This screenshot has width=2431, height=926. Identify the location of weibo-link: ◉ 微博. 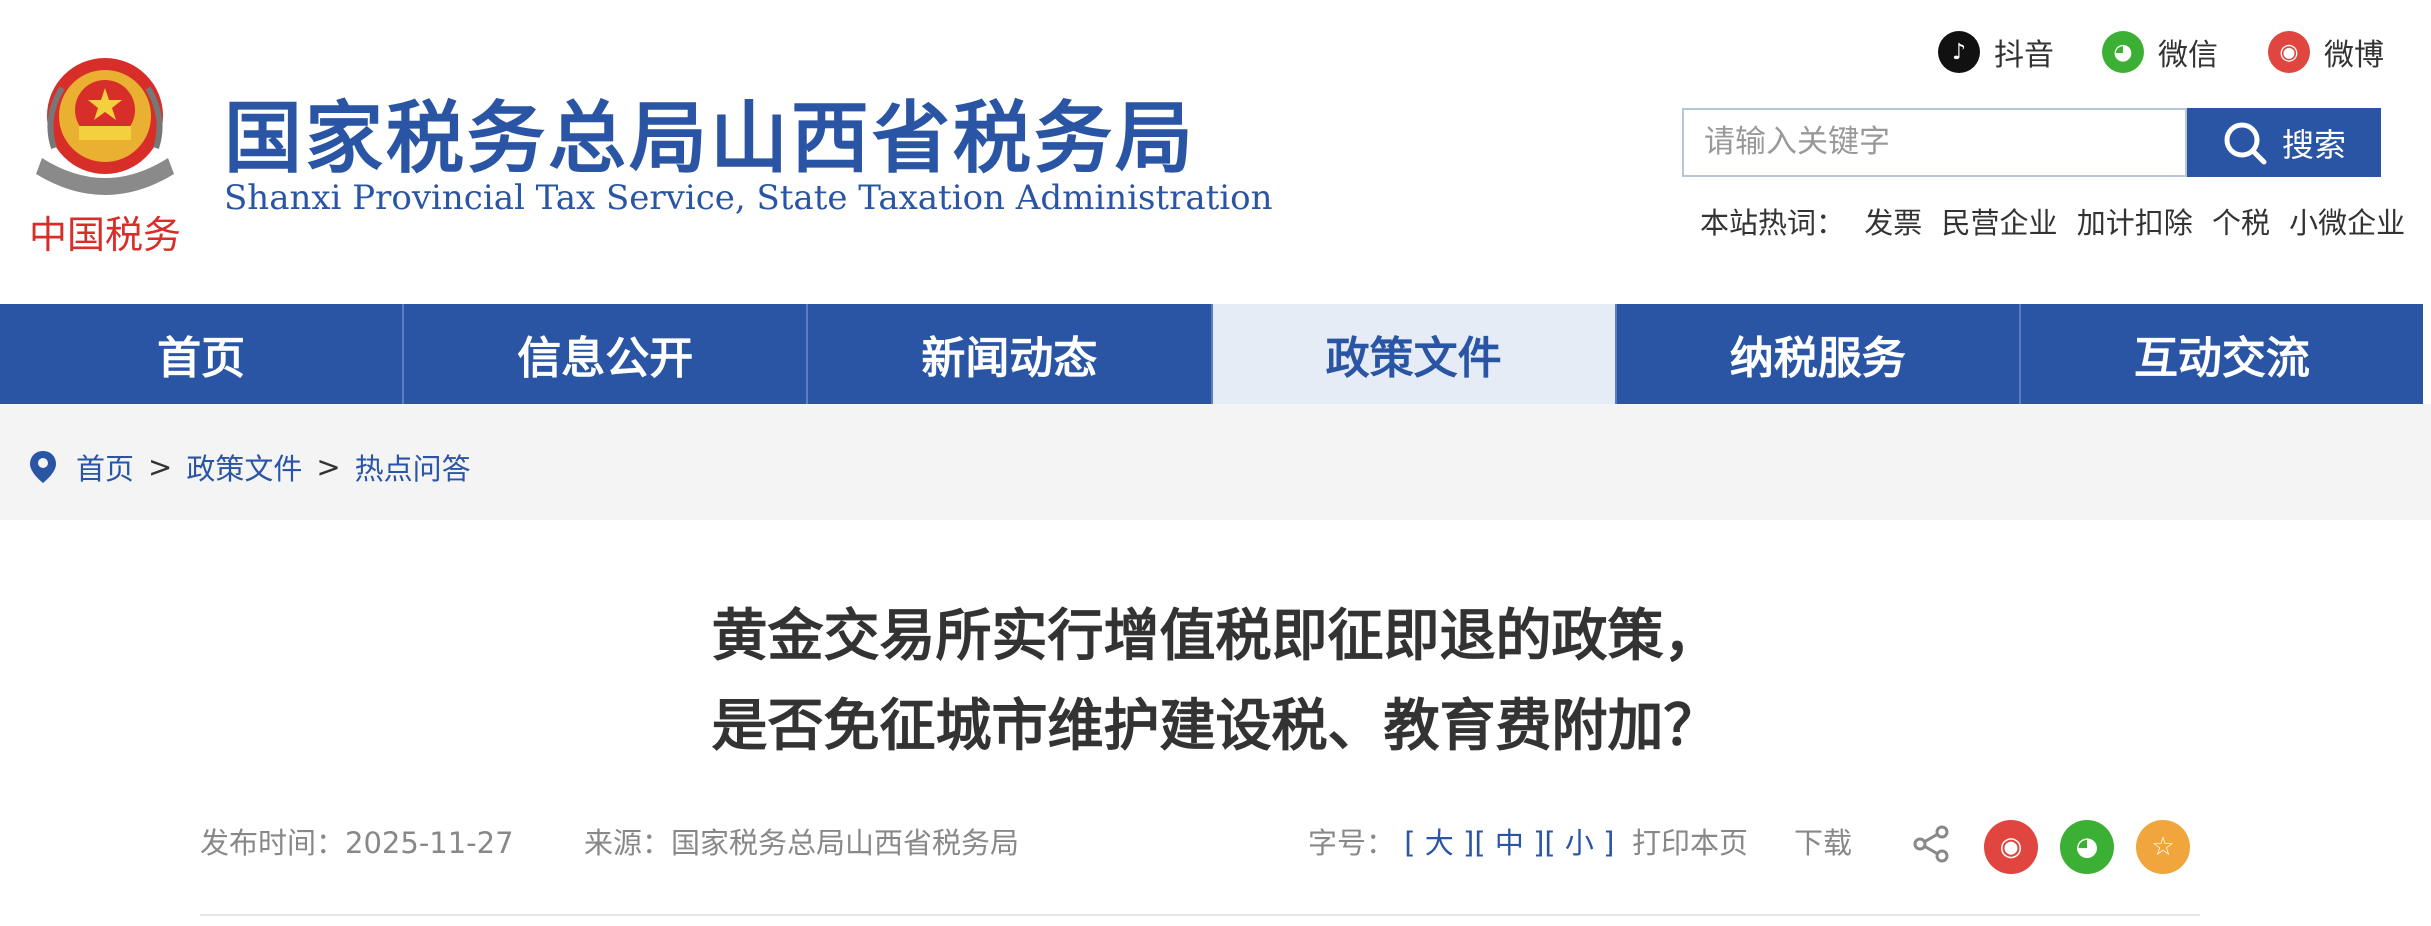
(2326, 52).